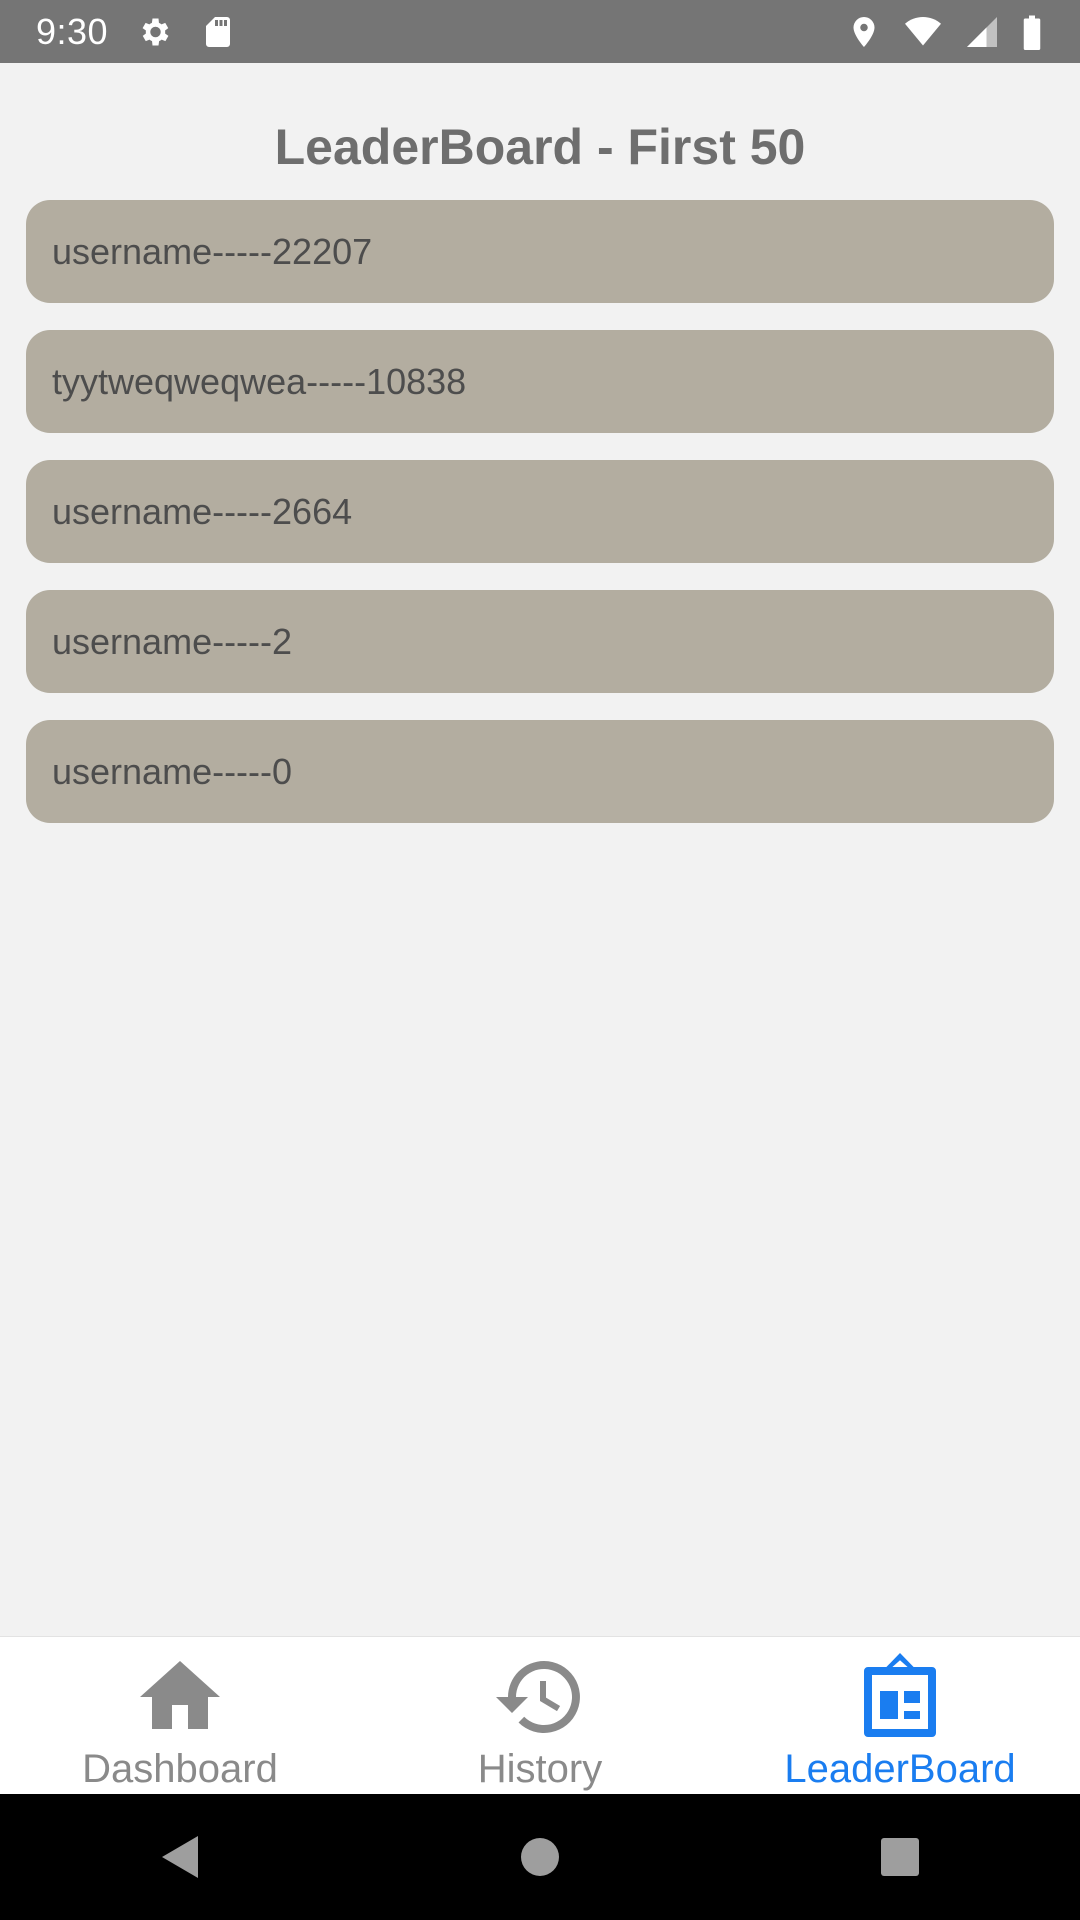  I want to click on nav-label-dashboard: Dashboard, so click(180, 1769).